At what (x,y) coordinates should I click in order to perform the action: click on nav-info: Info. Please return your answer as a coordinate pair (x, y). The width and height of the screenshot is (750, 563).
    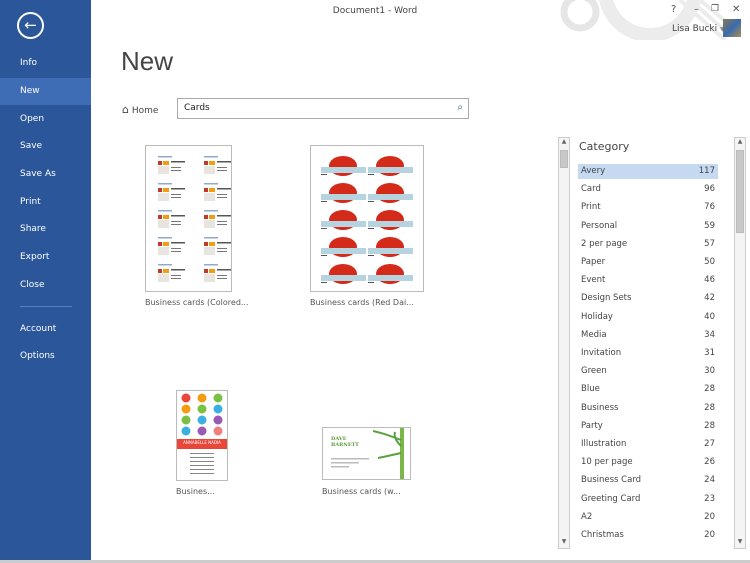
    Looking at the image, I should click on (45, 63).